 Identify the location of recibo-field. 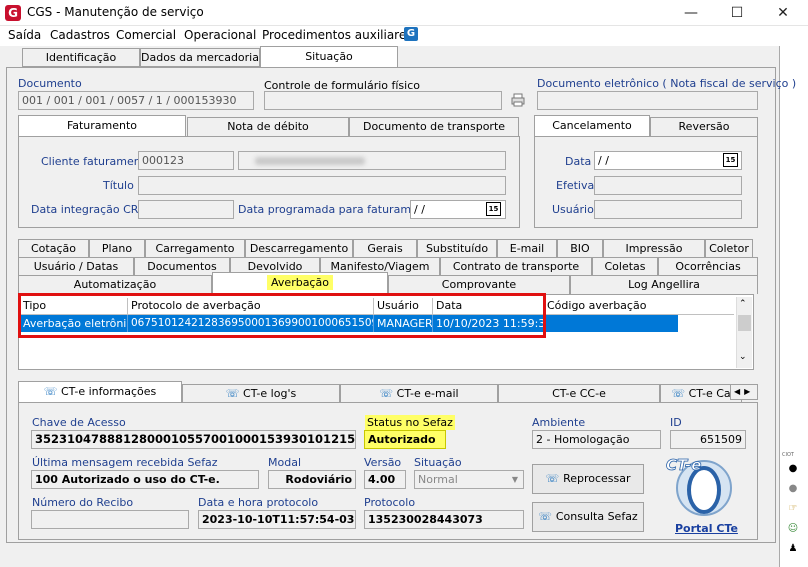
(110, 519).